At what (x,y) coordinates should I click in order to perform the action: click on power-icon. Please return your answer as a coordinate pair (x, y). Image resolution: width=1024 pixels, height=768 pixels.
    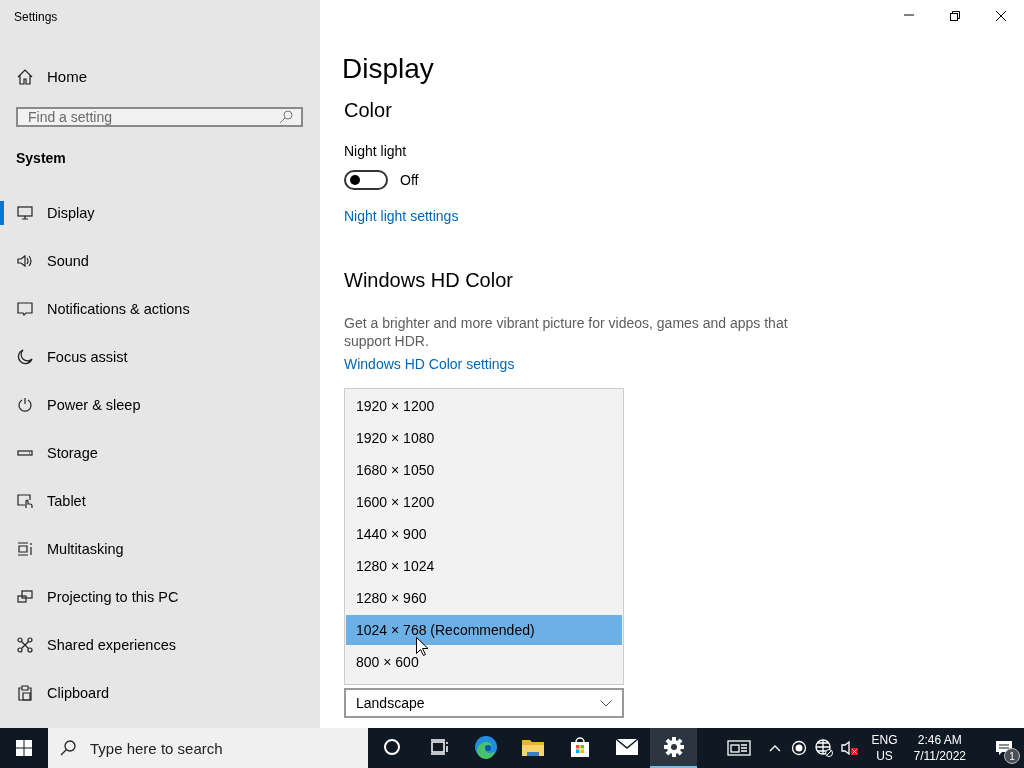
    Looking at the image, I should click on (25, 405).